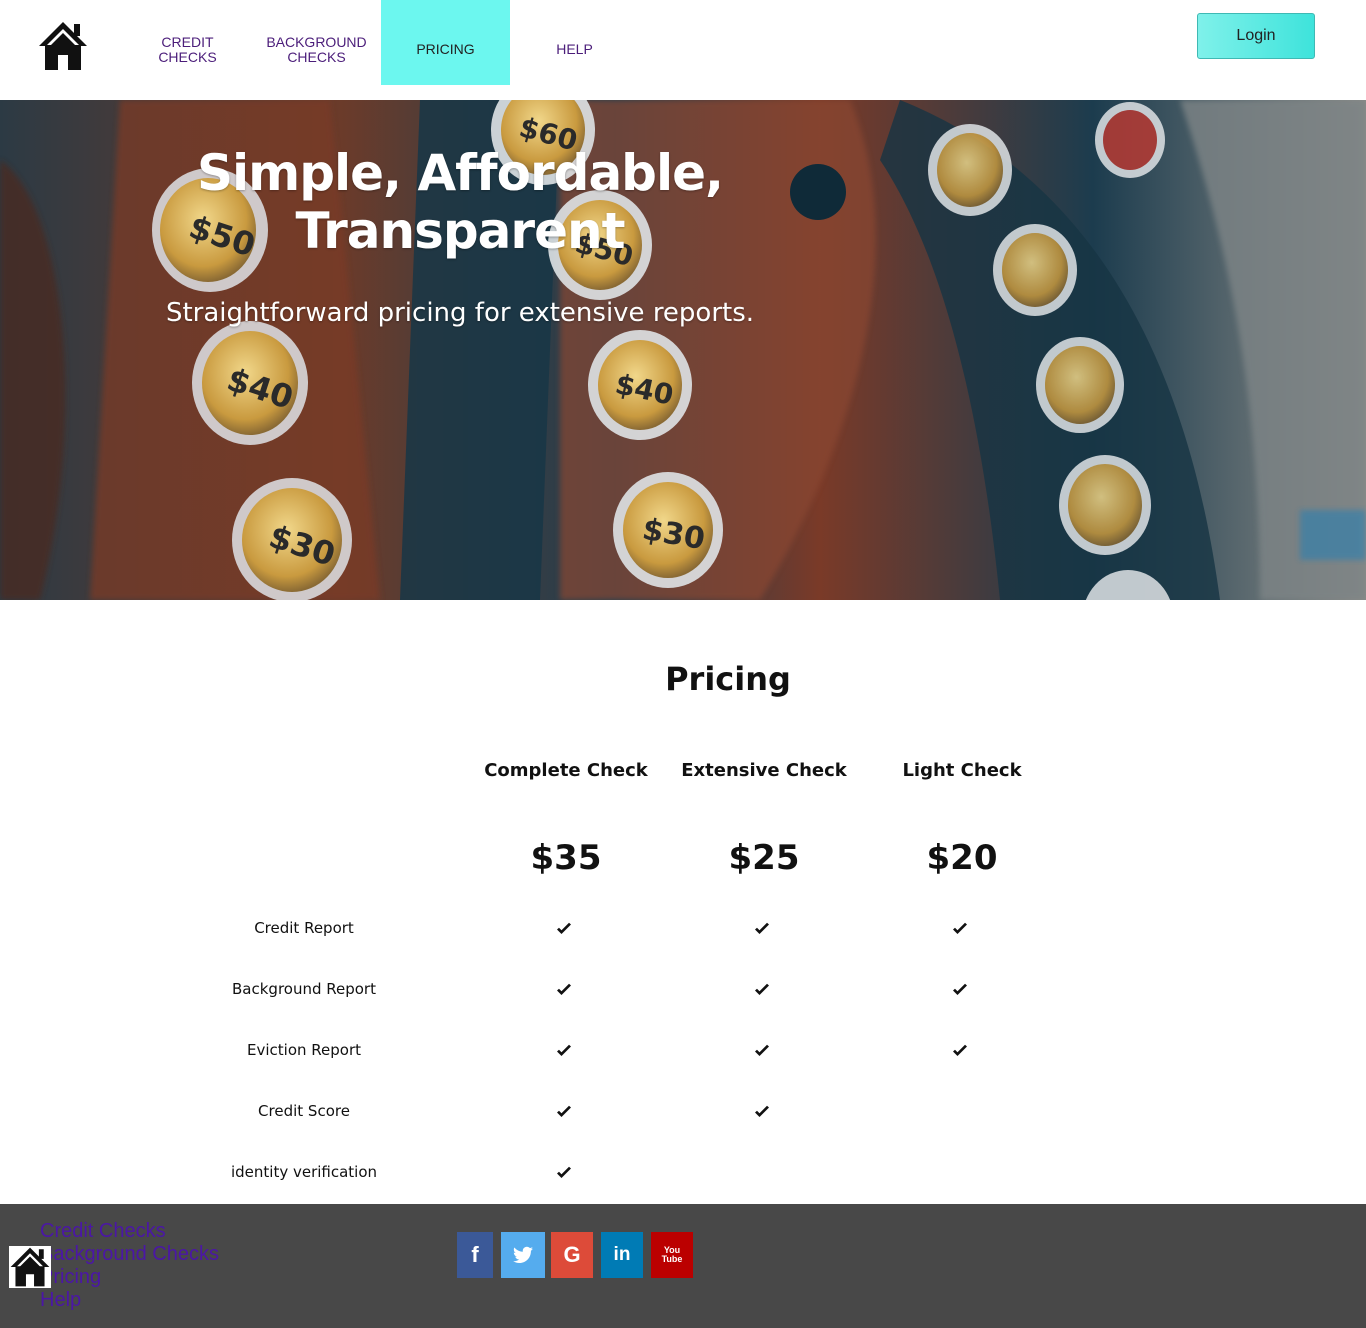 The image size is (1366, 1328). What do you see at coordinates (304, 989) in the screenshot?
I see `feature-label: Background Report` at bounding box center [304, 989].